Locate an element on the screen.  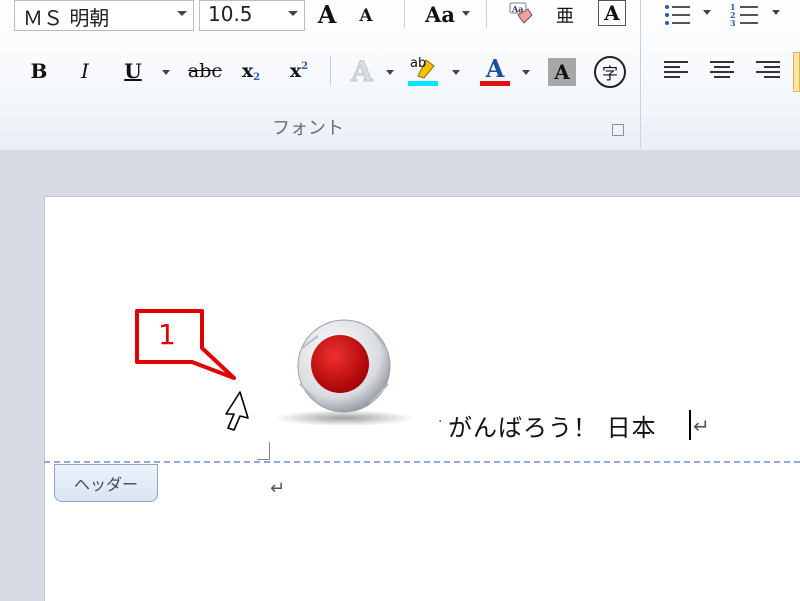
mouse-cursor is located at coordinates (237, 414).